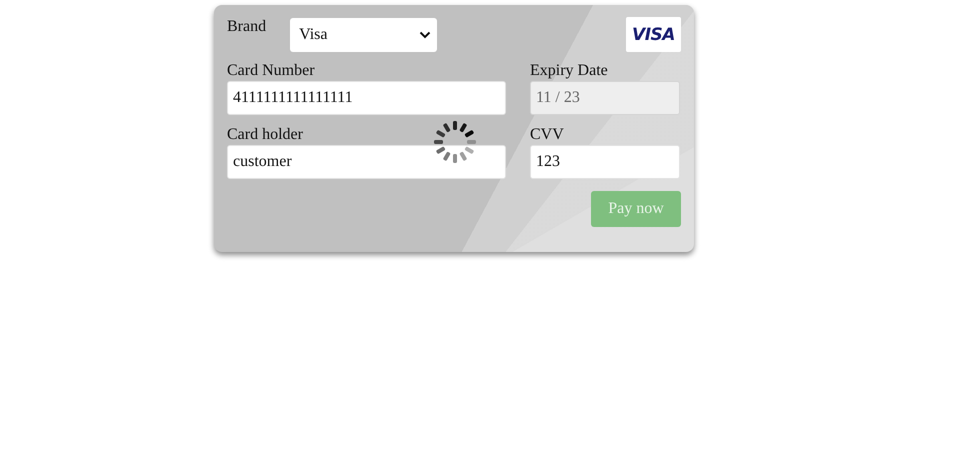 This screenshot has height=460, width=968. I want to click on card-brand-logo: VISA, so click(653, 34).